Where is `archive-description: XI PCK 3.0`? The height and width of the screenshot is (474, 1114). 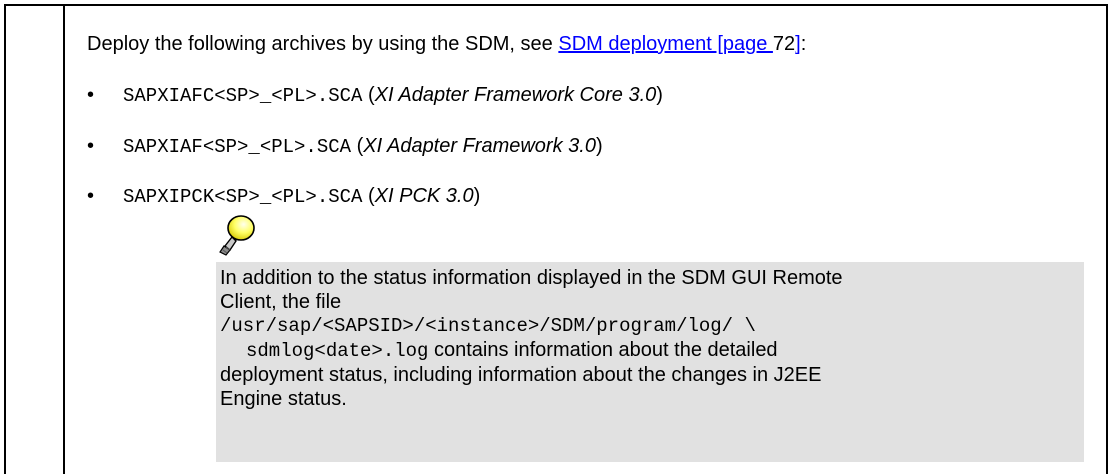
archive-description: XI PCK 3.0 is located at coordinates (424, 196).